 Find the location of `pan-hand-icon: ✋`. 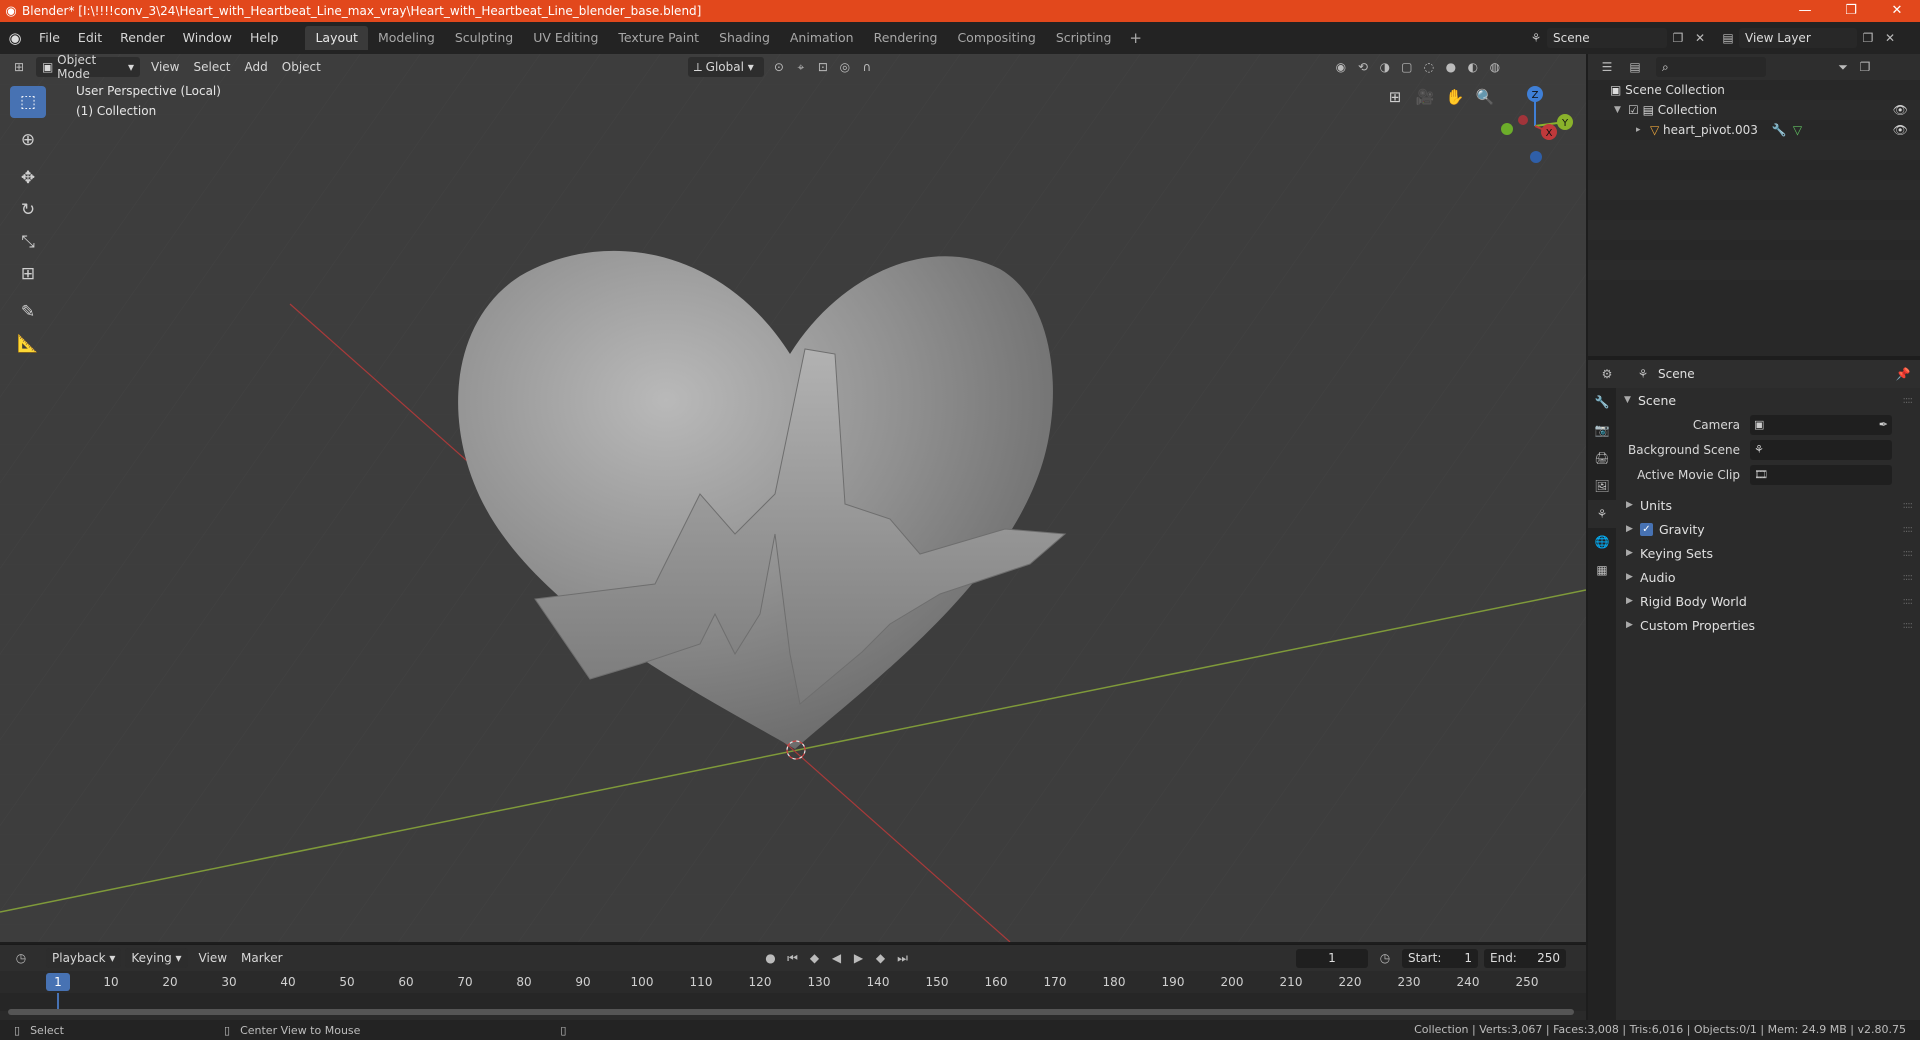

pan-hand-icon: ✋ is located at coordinates (1455, 97).